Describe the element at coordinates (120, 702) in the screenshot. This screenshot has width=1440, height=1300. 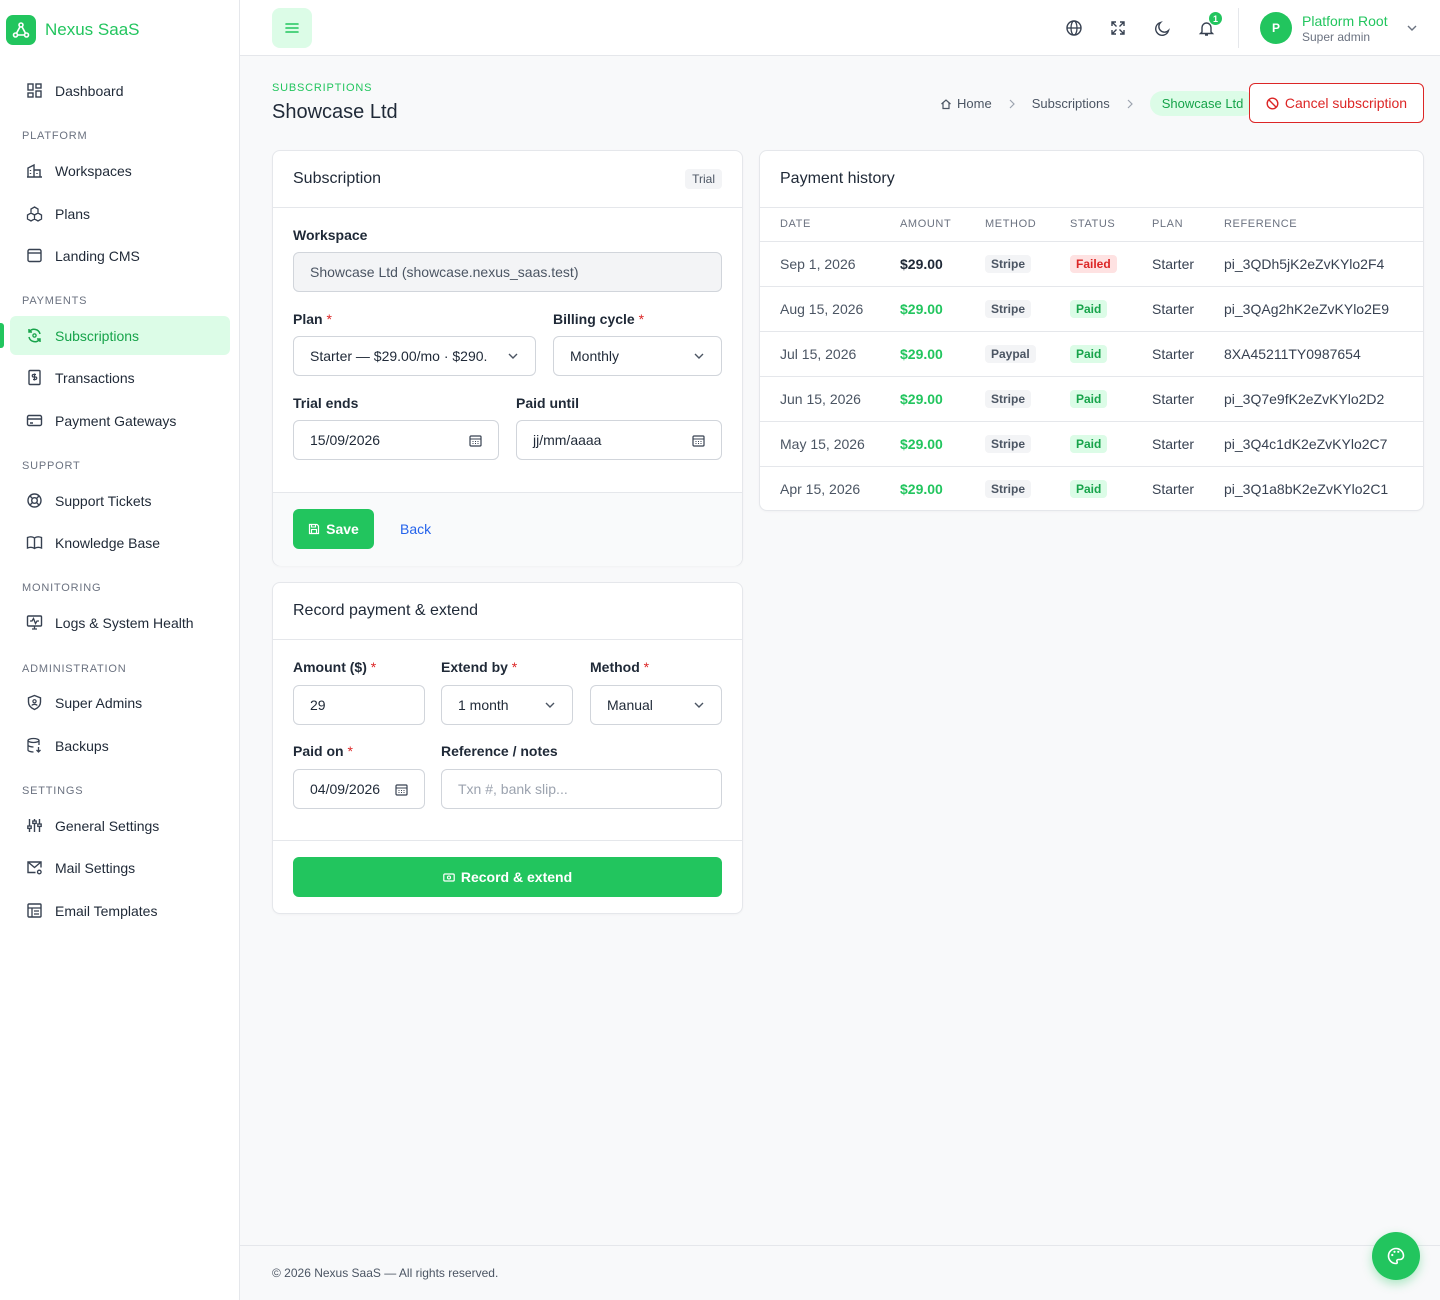
I see `sidebar-item-super-admins: Super Admins` at that location.